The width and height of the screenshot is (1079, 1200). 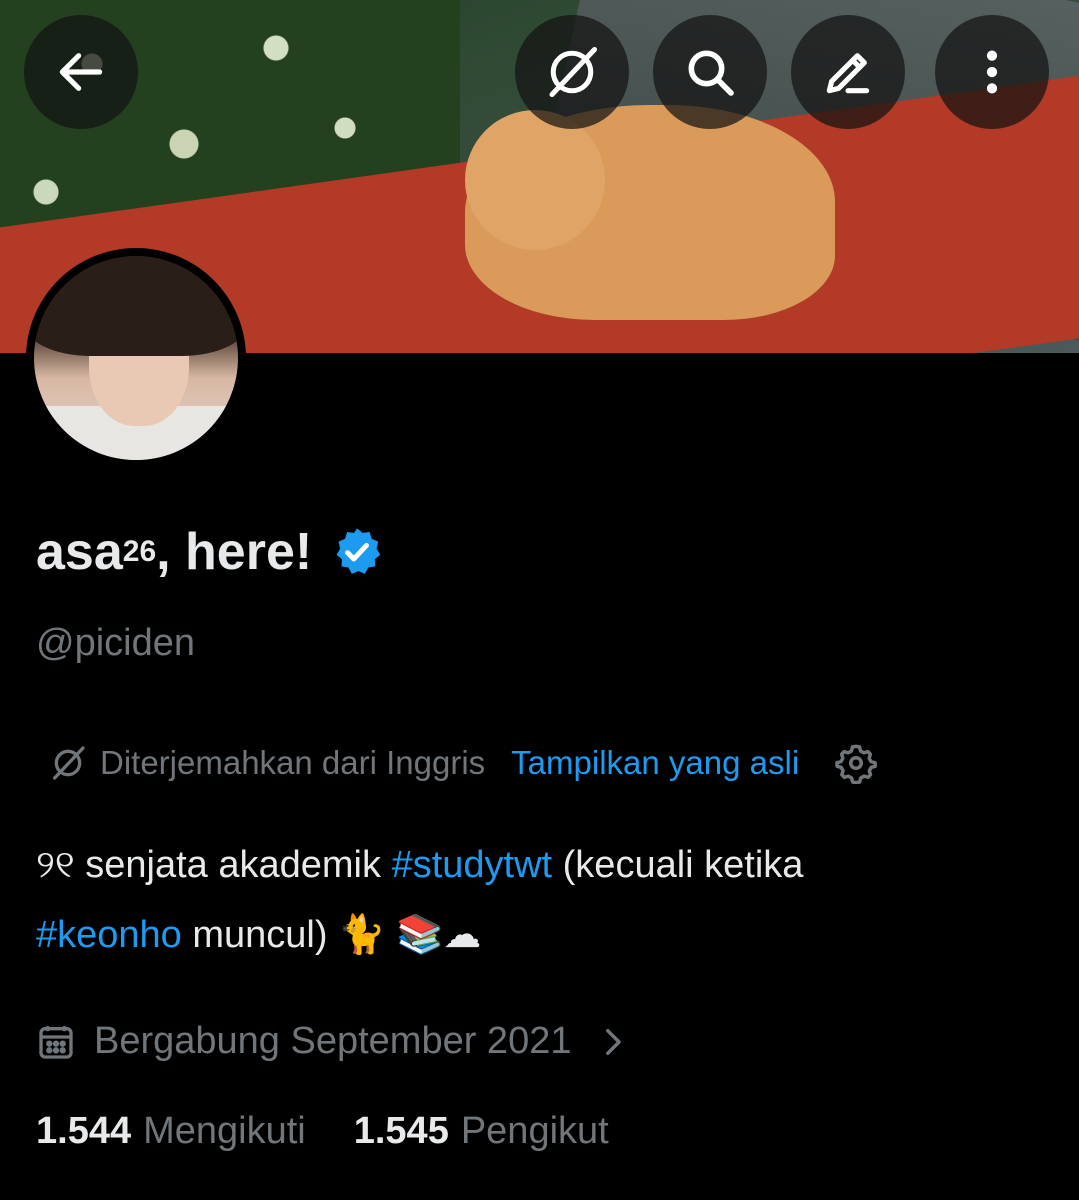 I want to click on joined-row: Bergabung September 2021, so click(x=332, y=1041).